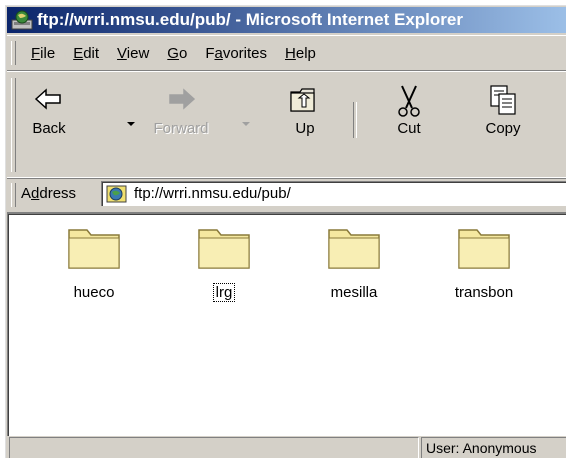  Describe the element at coordinates (212, 193) in the screenshot. I see `address-value: ftp://wrri.nmsu.edu/pub/` at that location.